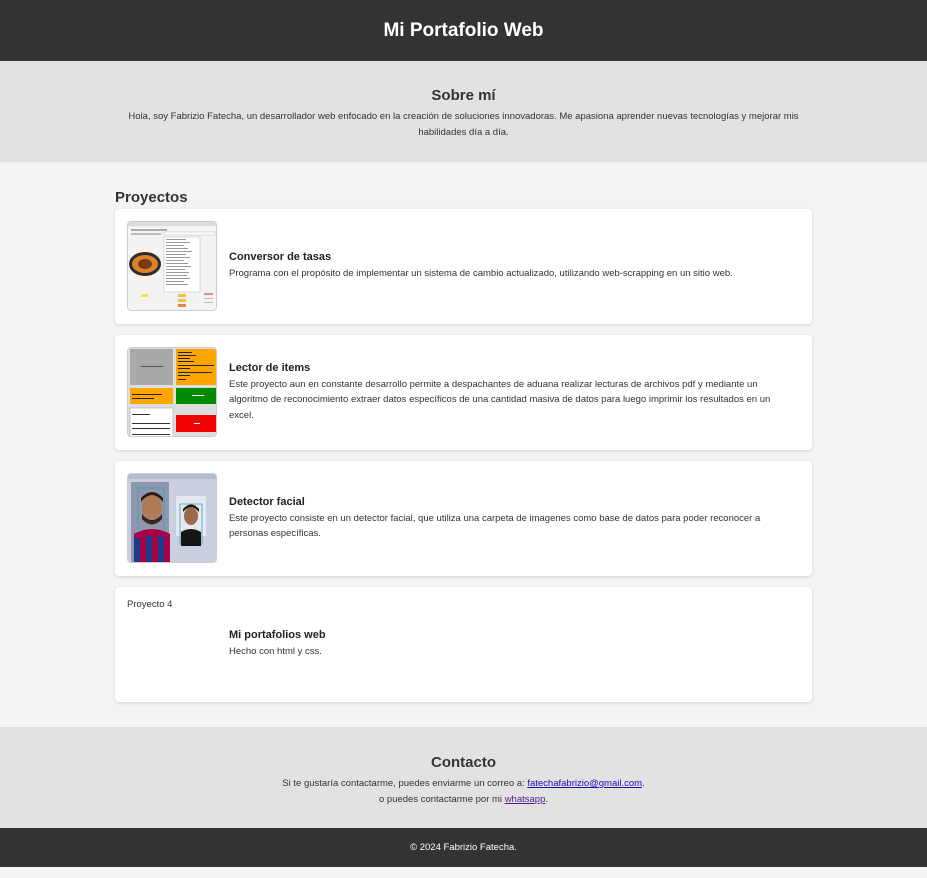 This screenshot has width=927, height=878. What do you see at coordinates (280, 257) in the screenshot?
I see `project-title: Conversor de tasas` at bounding box center [280, 257].